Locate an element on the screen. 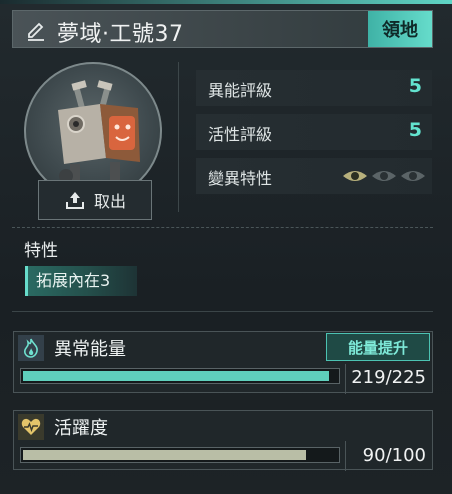 This screenshot has width=452, height=494. heartbeat-icon is located at coordinates (31, 426).